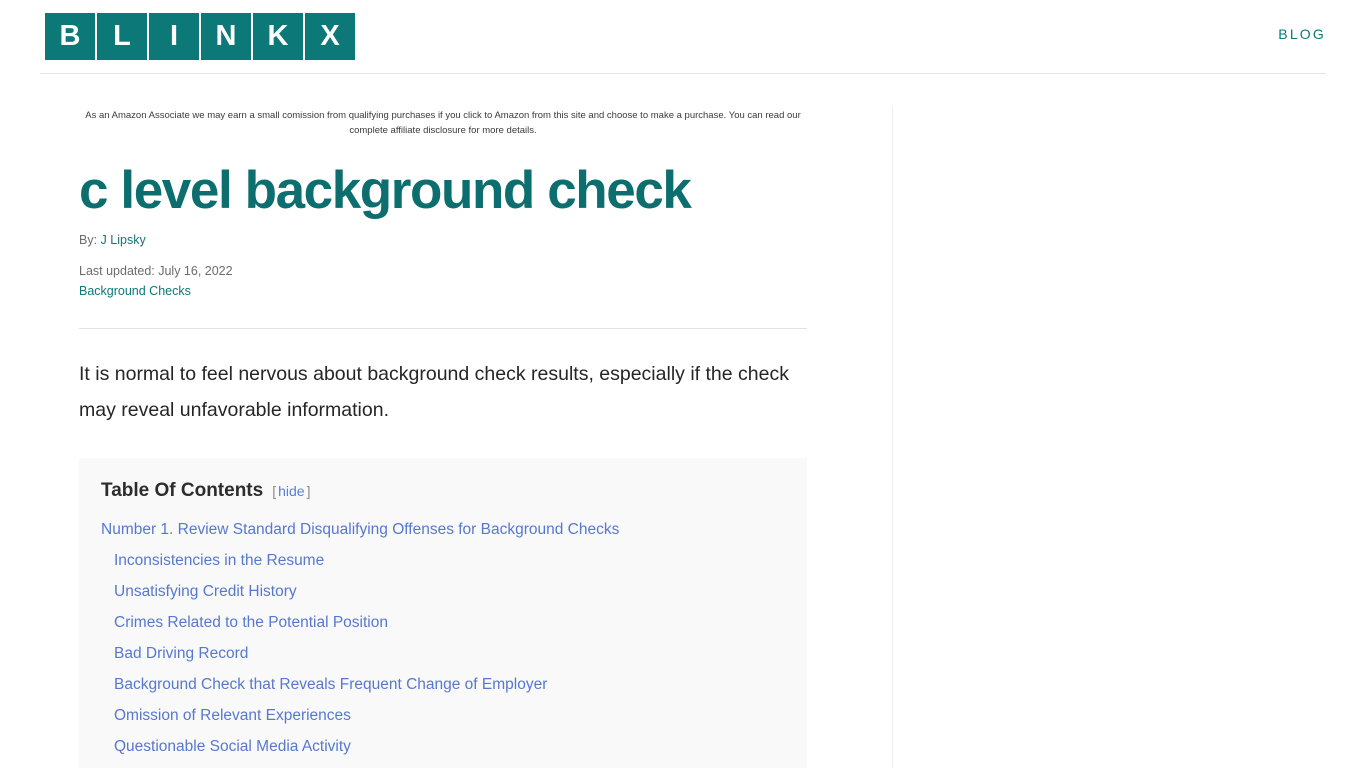  Describe the element at coordinates (443, 329) in the screenshot. I see `meta-divider` at that location.